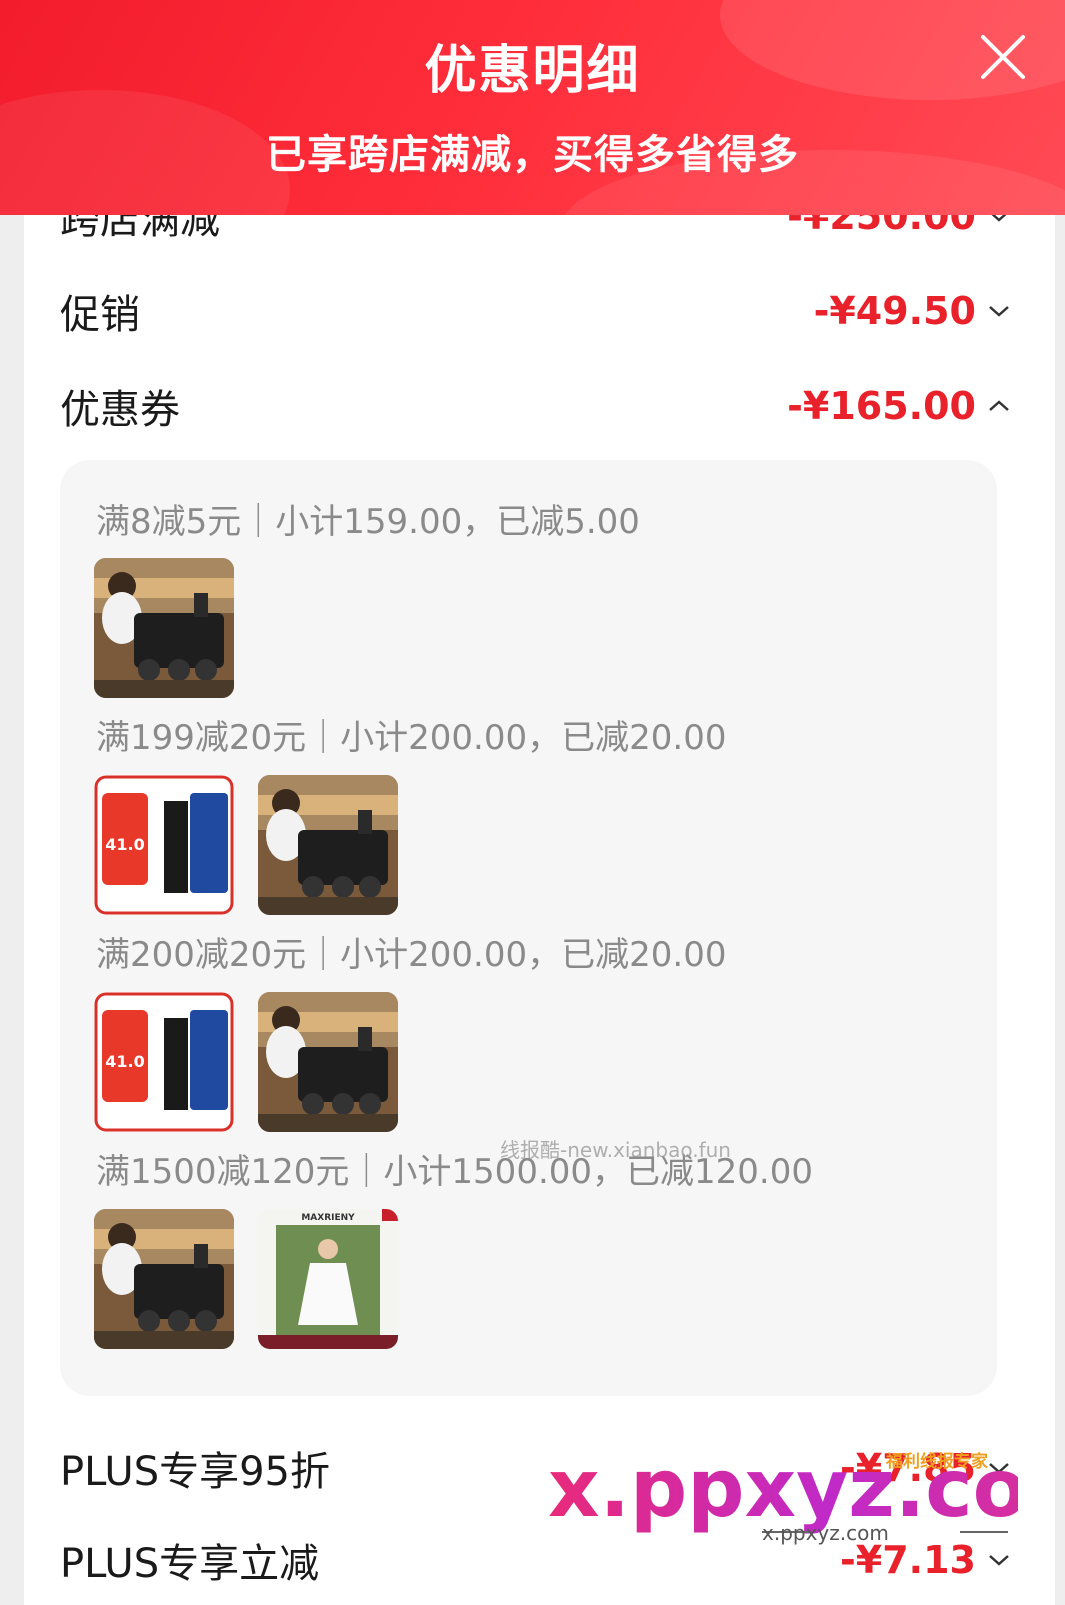  I want to click on discount-detail-header: 优惠明细 已享跨店满减，买得多省得多, so click(532, 107).